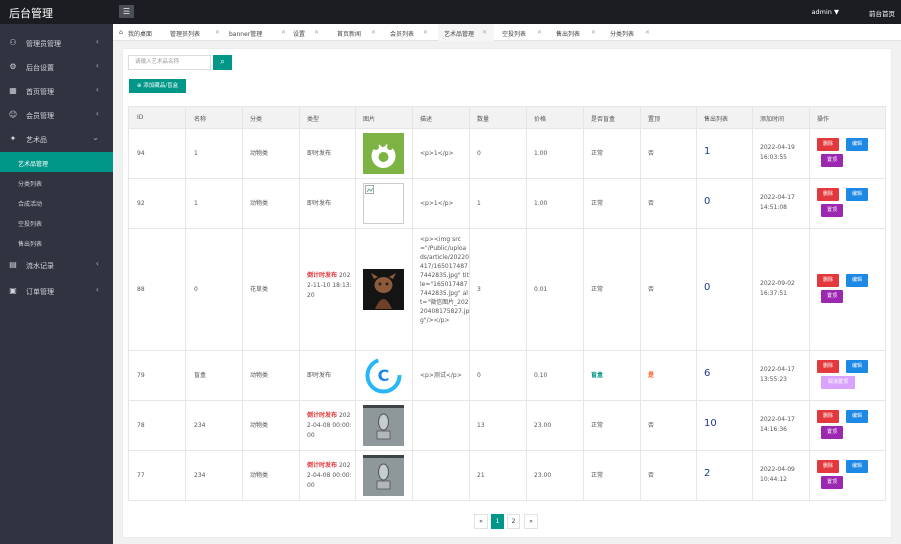 Image resolution: width=901 pixels, height=544 pixels. What do you see at coordinates (319, 153) in the screenshot?
I see `type-value: 即时发布` at bounding box center [319, 153].